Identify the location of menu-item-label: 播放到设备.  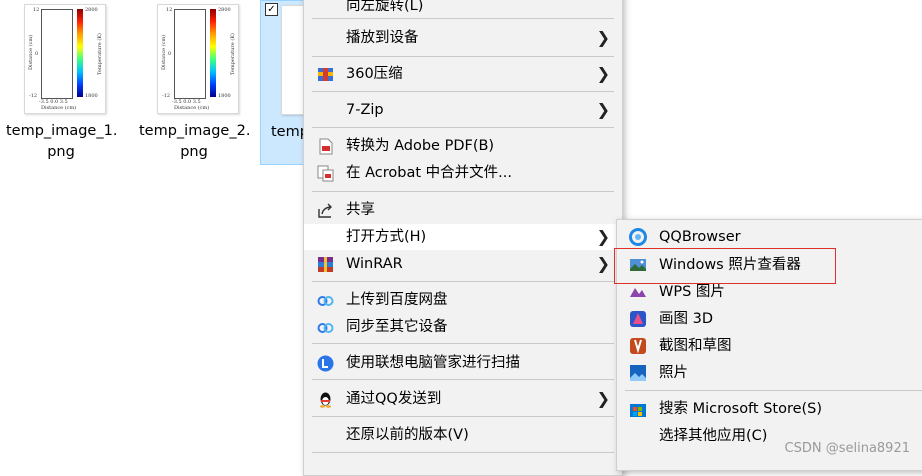
(382, 38).